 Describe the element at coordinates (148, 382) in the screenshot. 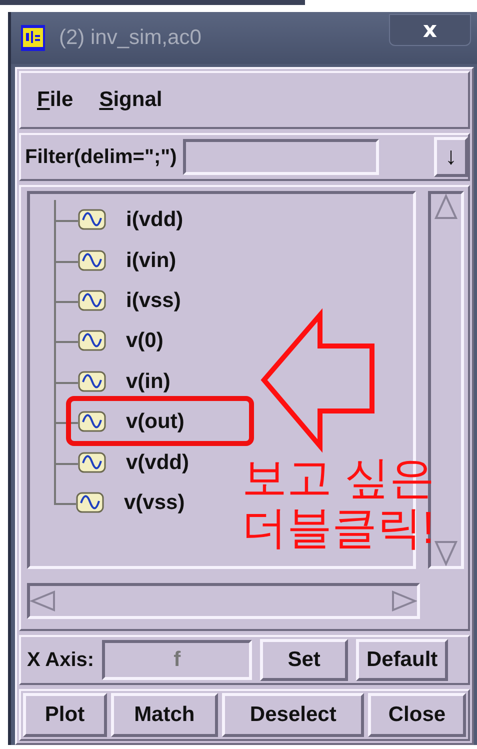

I see `signal-name: v(in)` at that location.